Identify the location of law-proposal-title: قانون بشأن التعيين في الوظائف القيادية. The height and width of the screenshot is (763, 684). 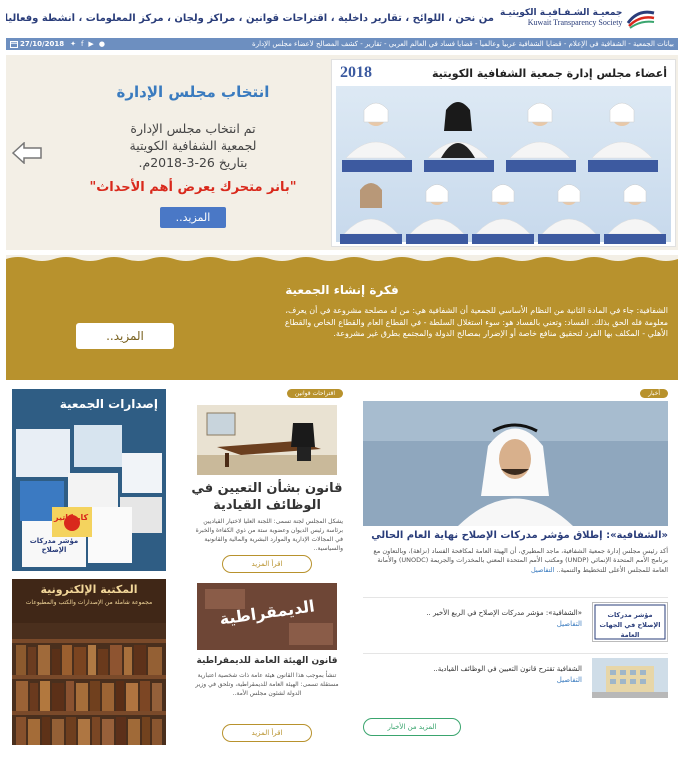
(267, 498).